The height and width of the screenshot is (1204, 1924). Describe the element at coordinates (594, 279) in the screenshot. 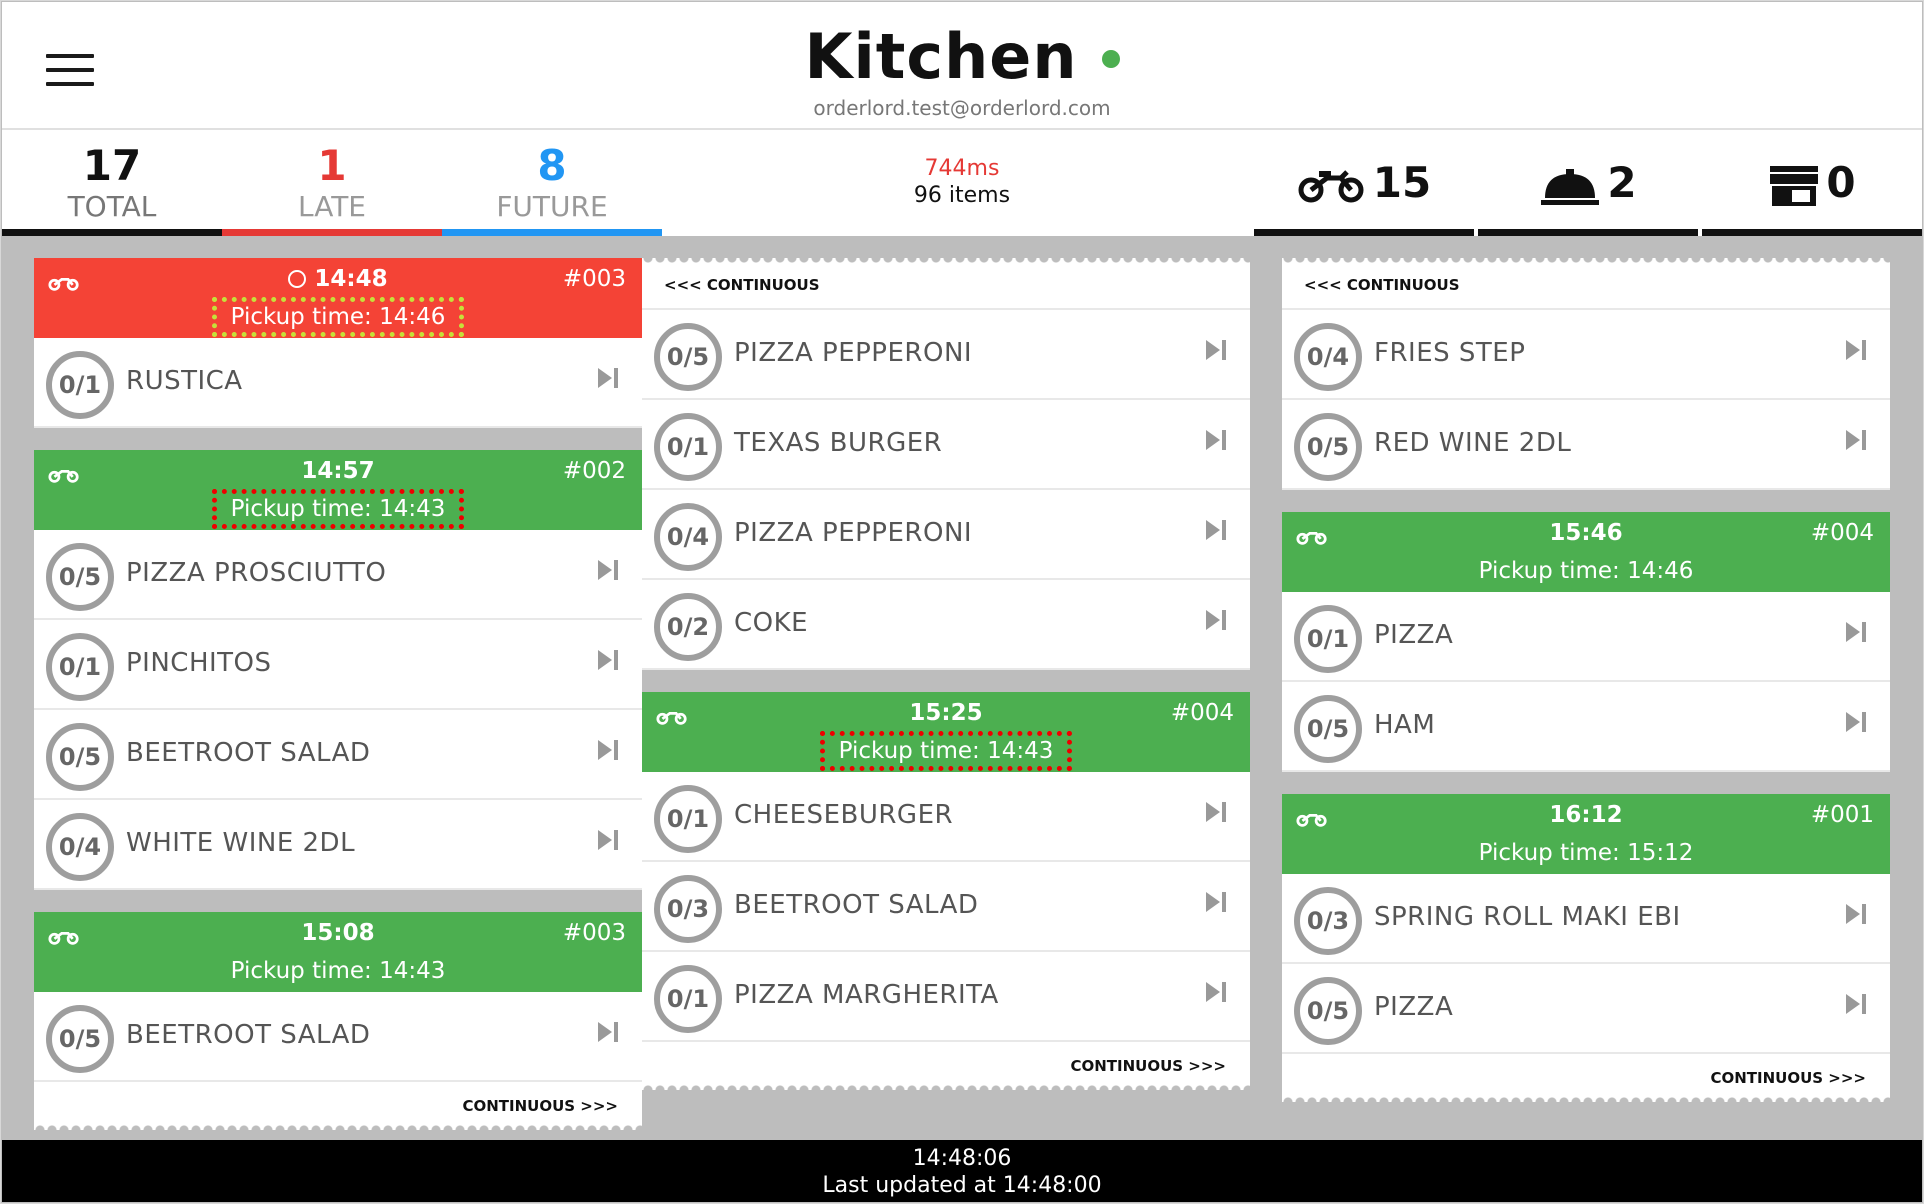

I see `ticket-number: #003` at that location.